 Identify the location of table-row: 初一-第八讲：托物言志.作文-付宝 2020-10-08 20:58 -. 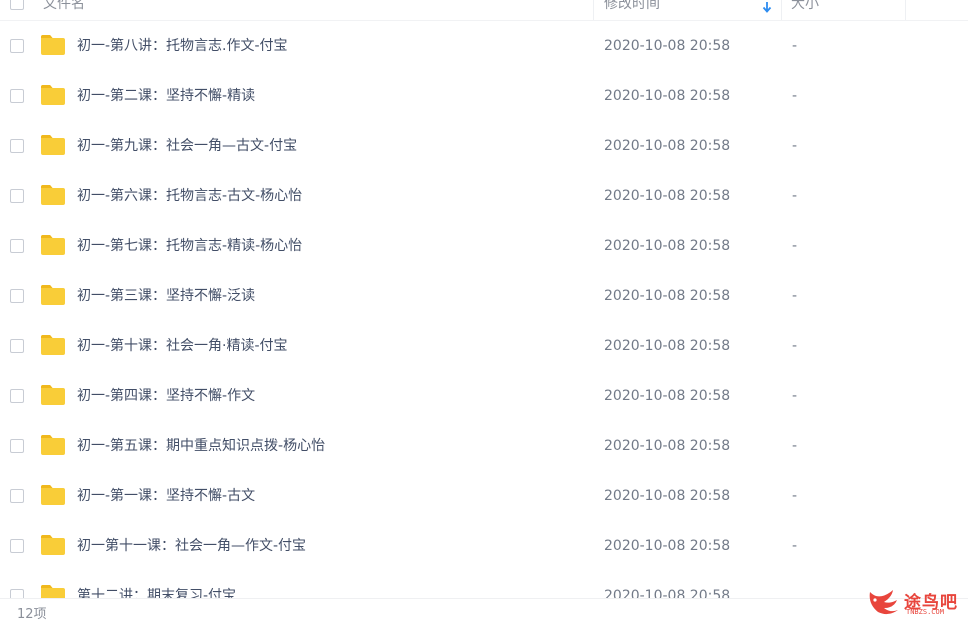
(484, 46).